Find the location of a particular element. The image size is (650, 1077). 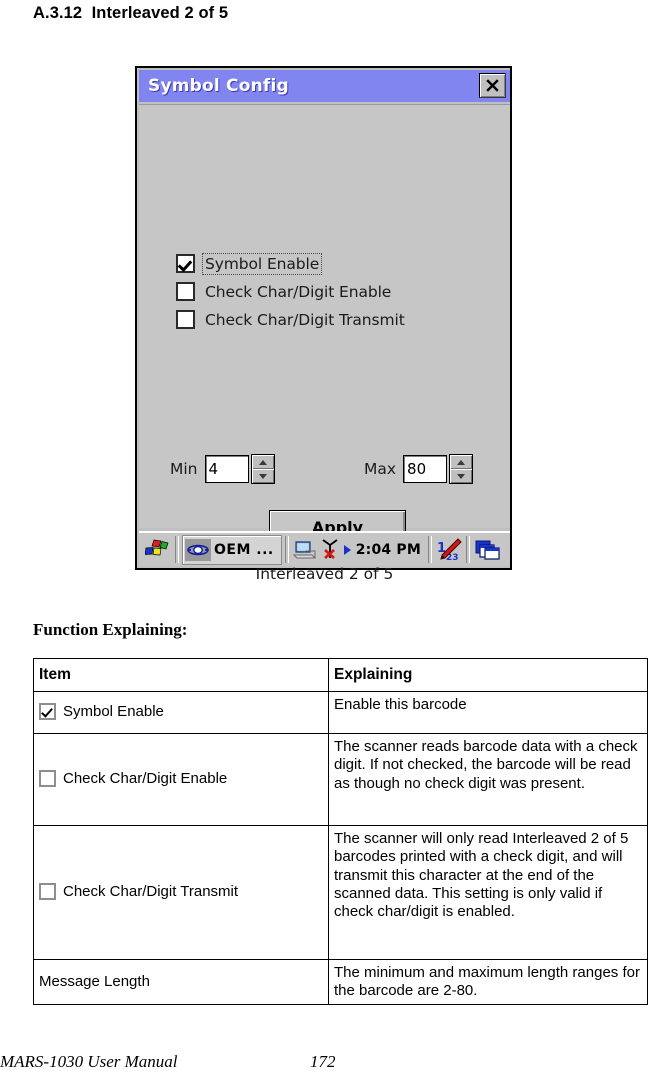

min-stepper-down-icon is located at coordinates (262, 476).